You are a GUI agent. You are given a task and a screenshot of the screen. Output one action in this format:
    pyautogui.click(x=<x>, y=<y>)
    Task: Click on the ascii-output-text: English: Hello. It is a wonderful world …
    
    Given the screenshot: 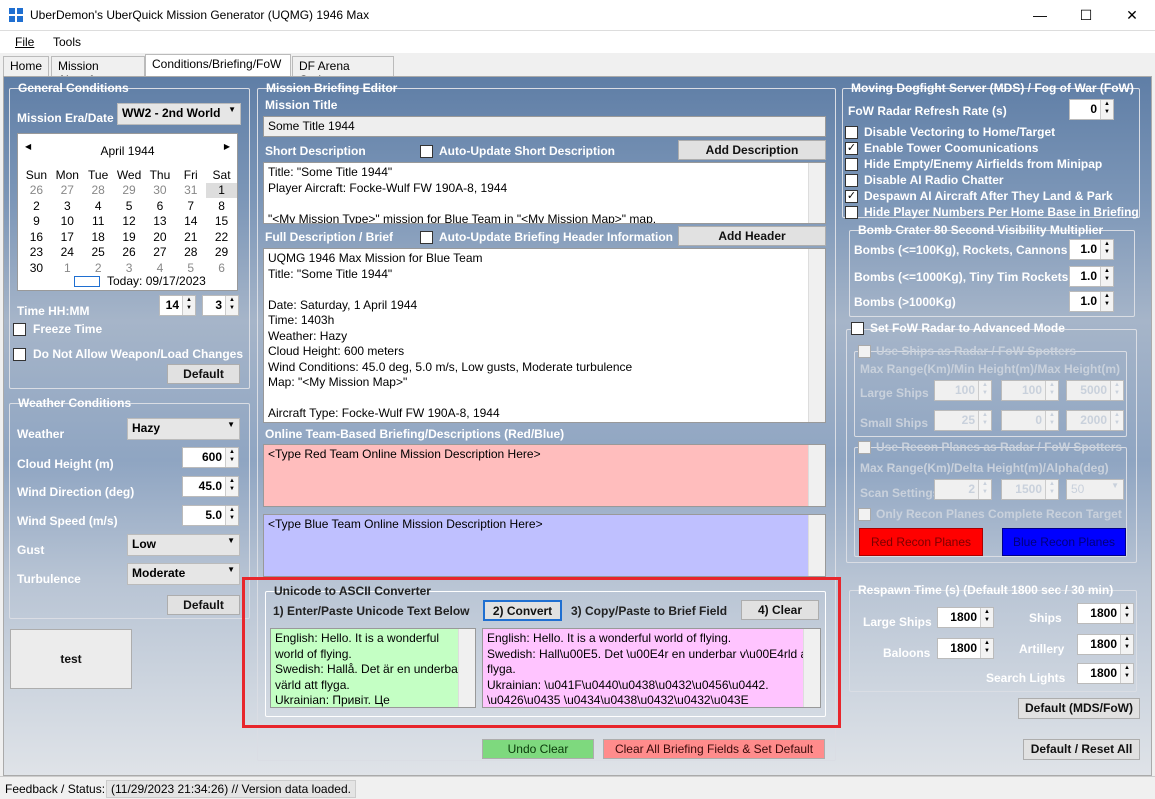 What is the action you would take?
    pyautogui.click(x=651, y=668)
    